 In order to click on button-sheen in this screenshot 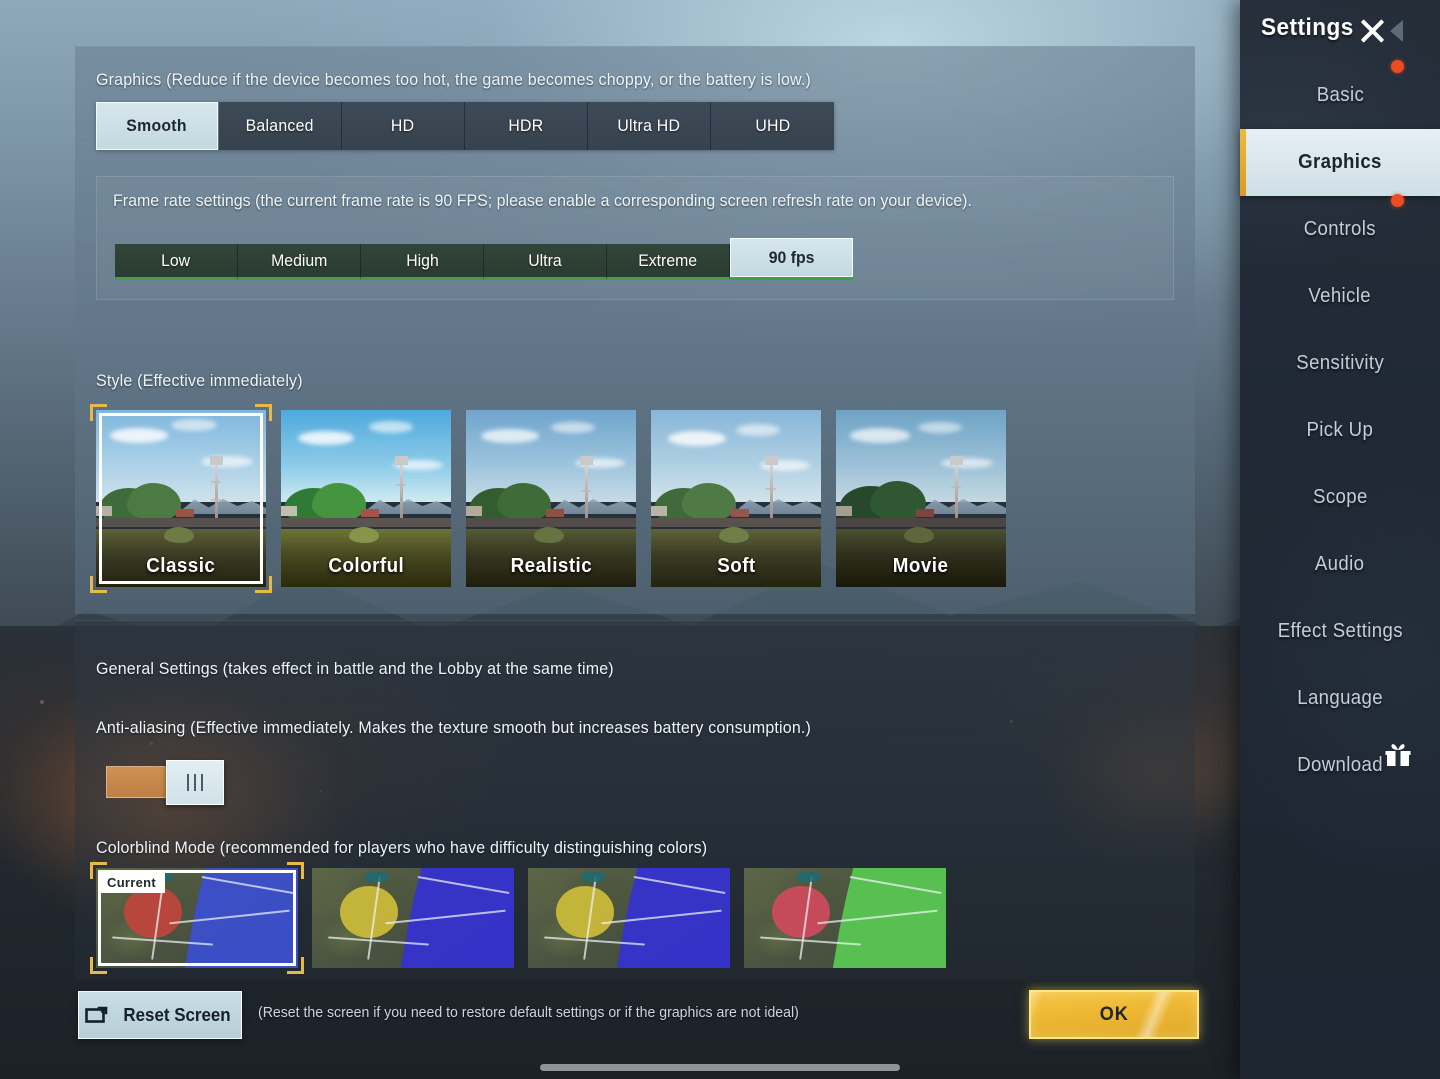, I will do `click(1155, 1014)`.